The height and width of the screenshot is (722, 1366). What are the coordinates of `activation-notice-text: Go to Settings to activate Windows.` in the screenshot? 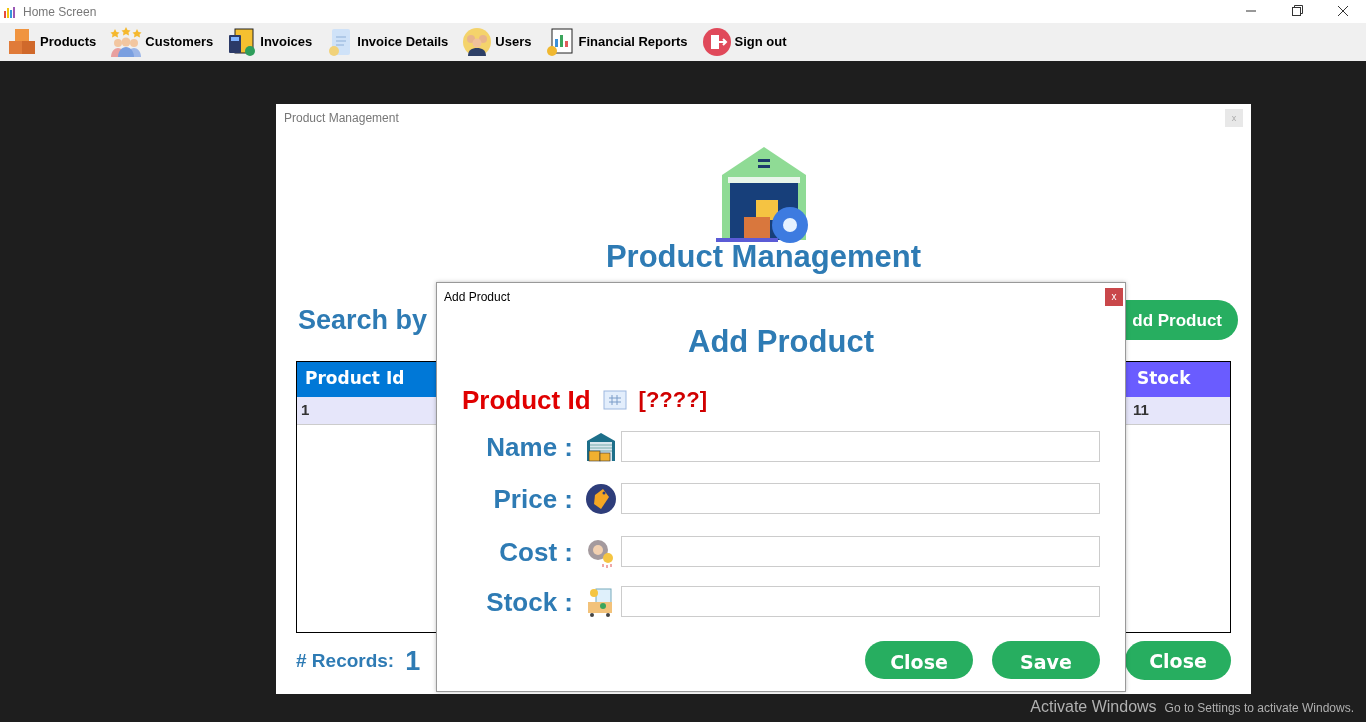 It's located at (1259, 708).